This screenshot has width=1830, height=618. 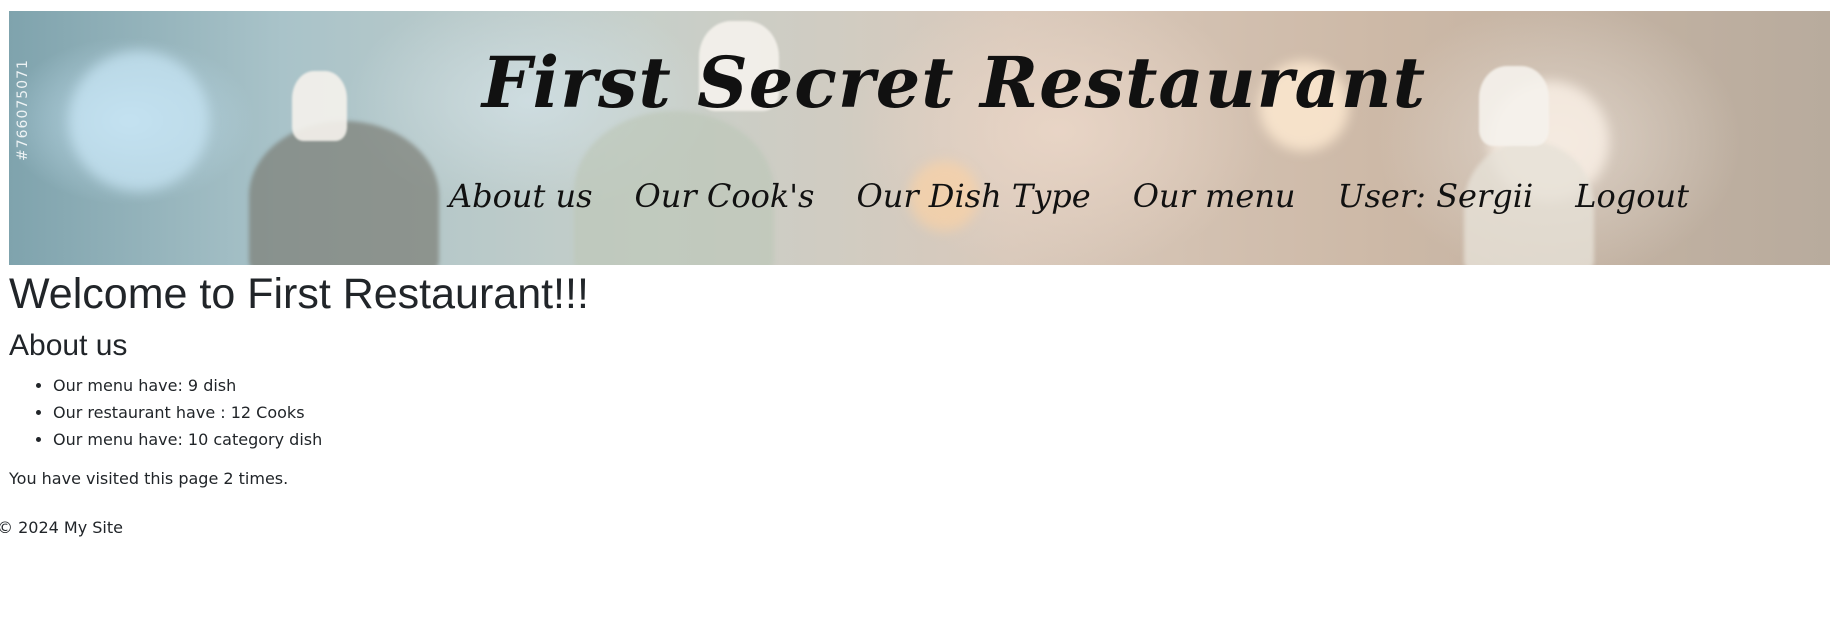 I want to click on list-item: Our menu have: 10 category dish, so click(x=931, y=439).